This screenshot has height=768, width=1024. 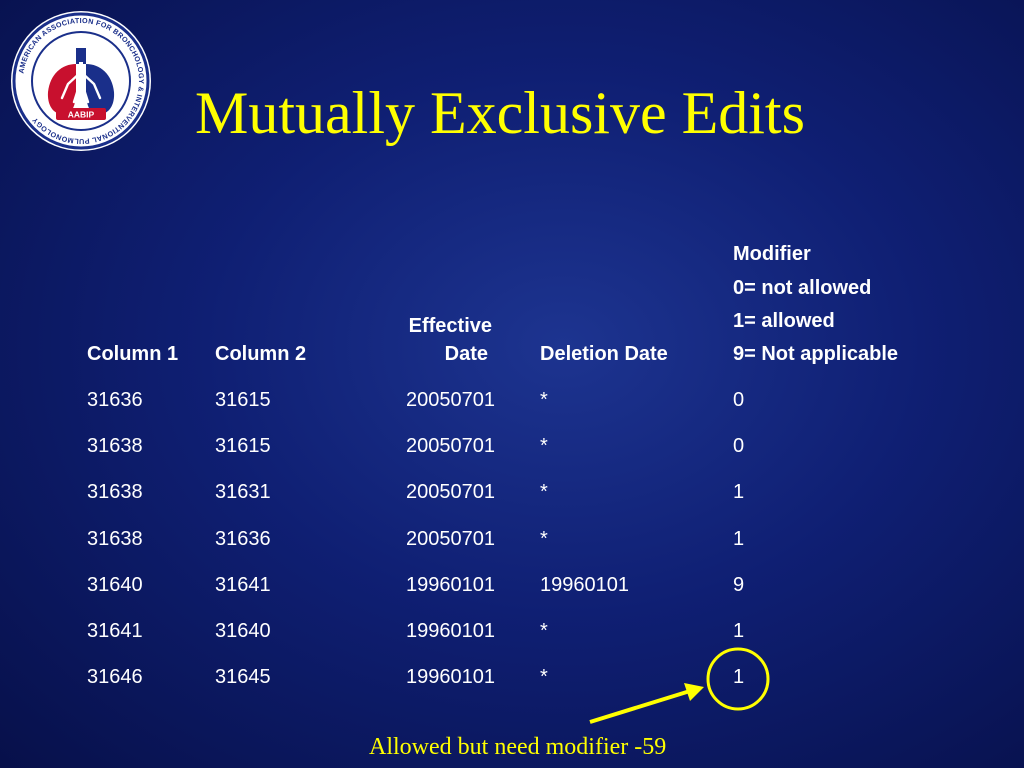 I want to click on header-modifier-line3: 1= allowed, so click(x=784, y=321).